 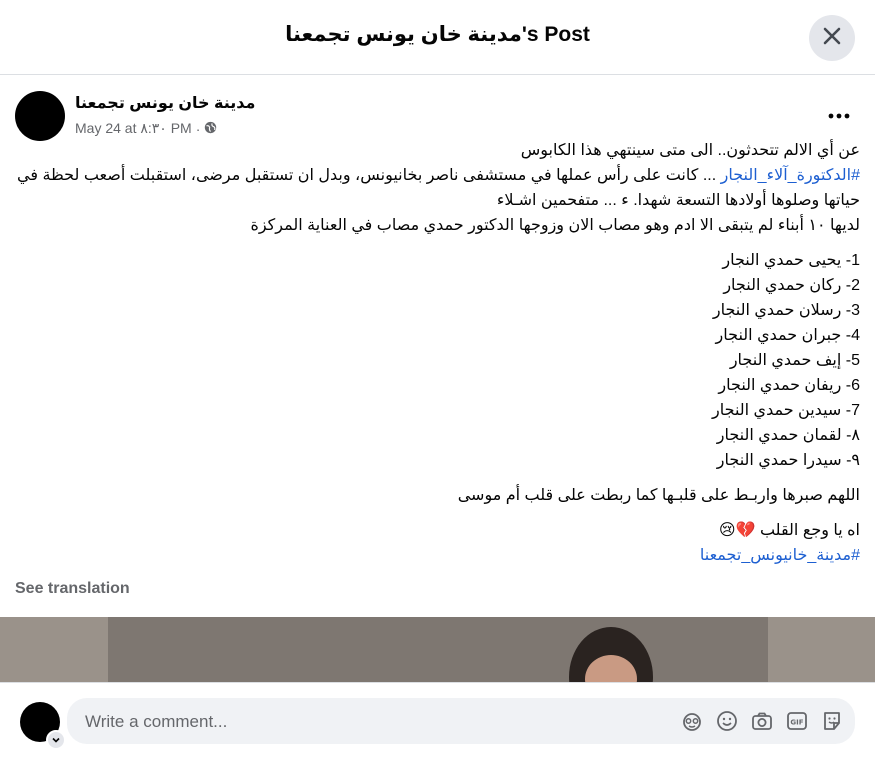 I want to click on chevron-down-icon, so click(x=56, y=740).